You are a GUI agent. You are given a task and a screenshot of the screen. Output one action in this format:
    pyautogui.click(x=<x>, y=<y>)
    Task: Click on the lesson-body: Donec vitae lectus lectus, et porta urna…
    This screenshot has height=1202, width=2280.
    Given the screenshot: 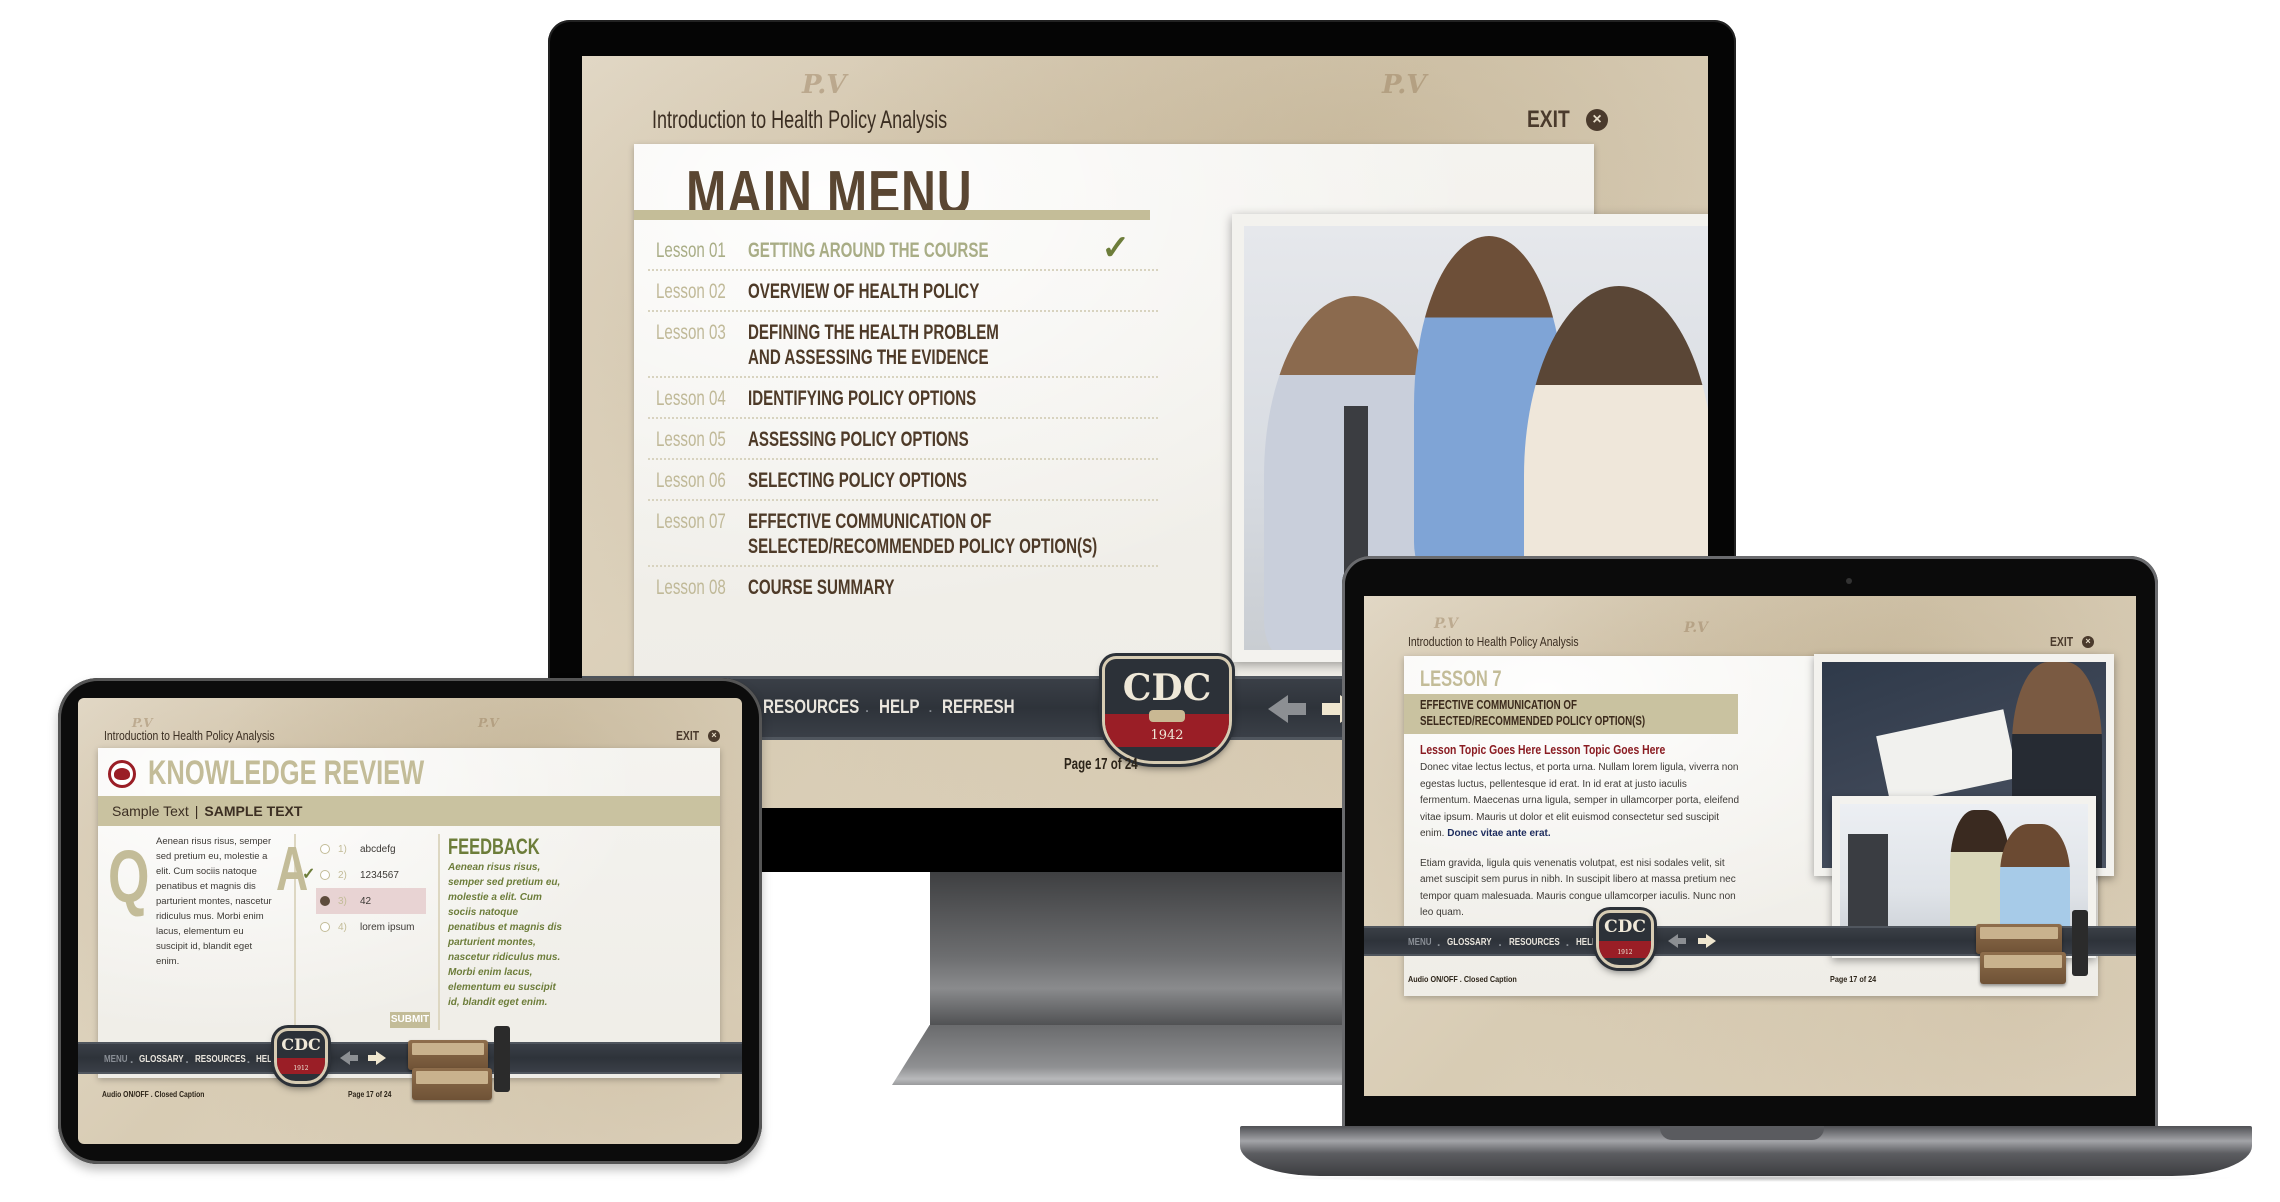 What is the action you would take?
    pyautogui.click(x=1580, y=841)
    